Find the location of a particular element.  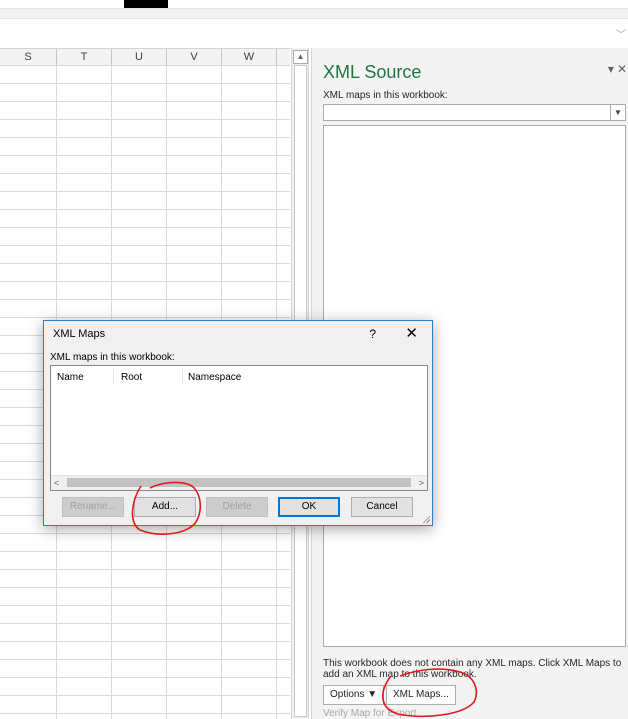

scroll-right-icon: > is located at coordinates (421, 483).